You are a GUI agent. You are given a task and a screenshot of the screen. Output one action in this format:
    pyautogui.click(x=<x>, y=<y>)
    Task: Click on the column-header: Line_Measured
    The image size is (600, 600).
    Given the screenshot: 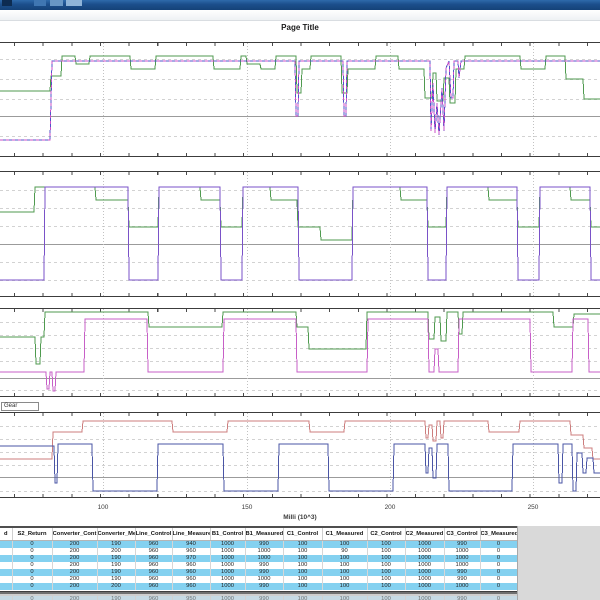 What is the action you would take?
    pyautogui.click(x=191, y=534)
    